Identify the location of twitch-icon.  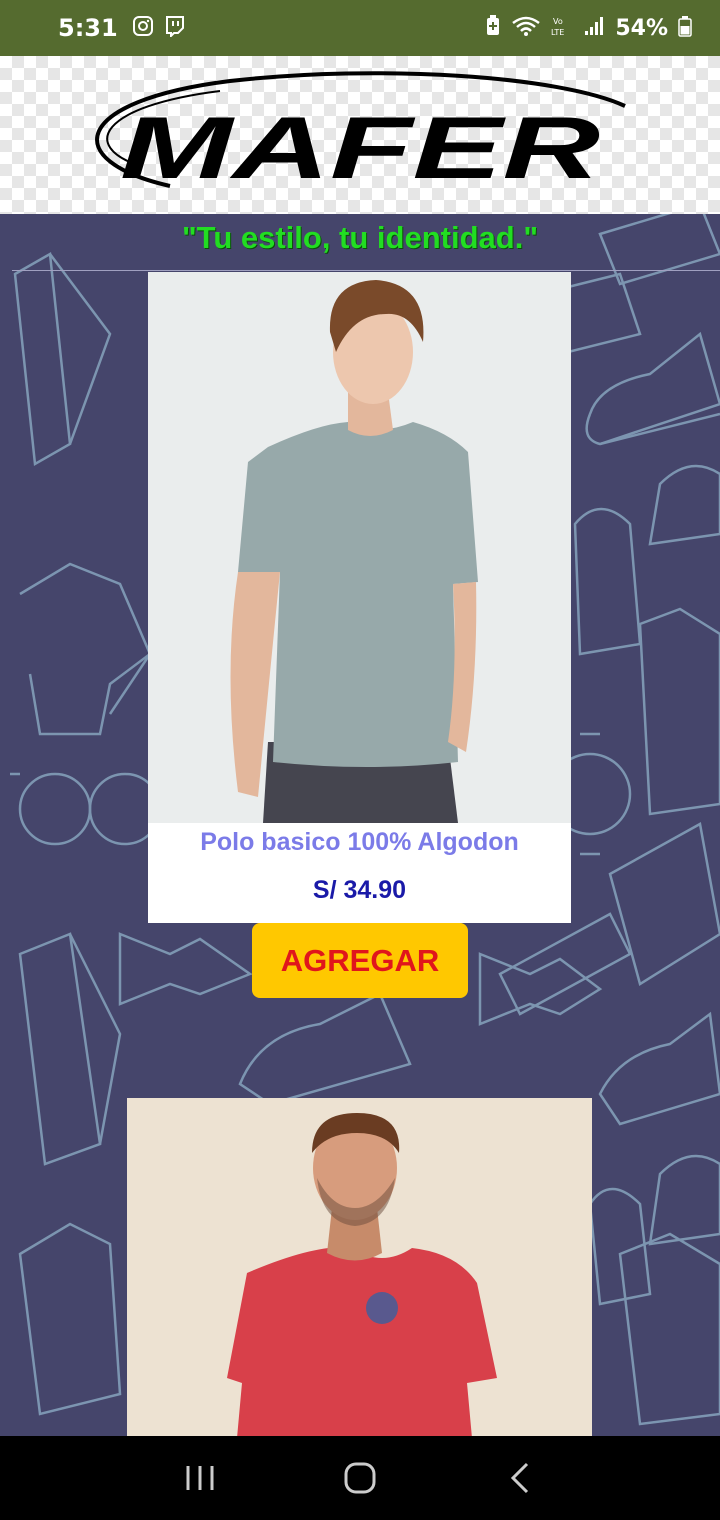
(175, 28).